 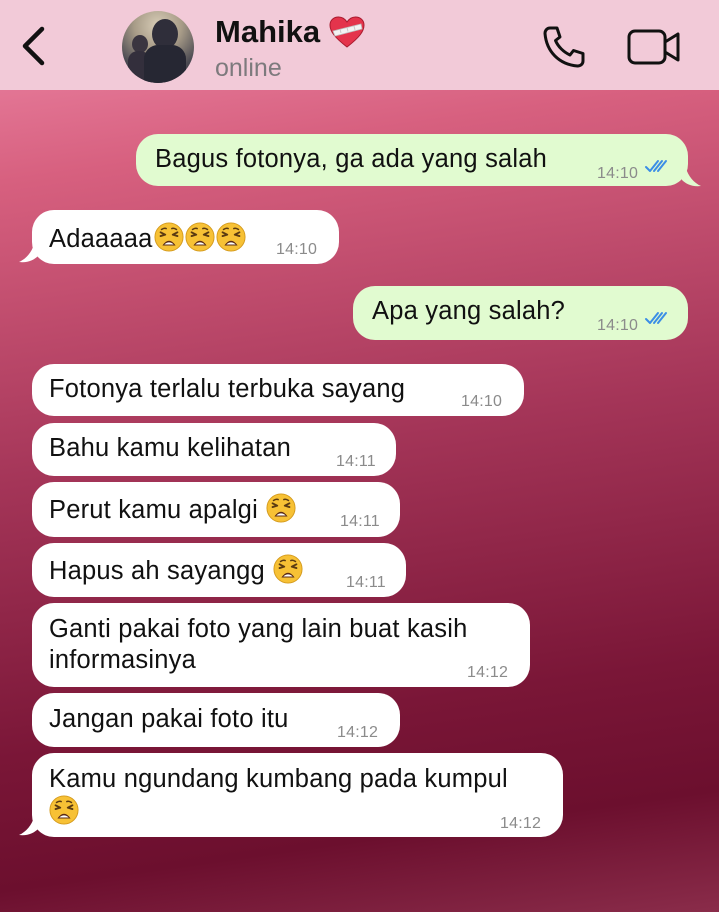 What do you see at coordinates (468, 311) in the screenshot?
I see `message-text: Apa yang salah?` at bounding box center [468, 311].